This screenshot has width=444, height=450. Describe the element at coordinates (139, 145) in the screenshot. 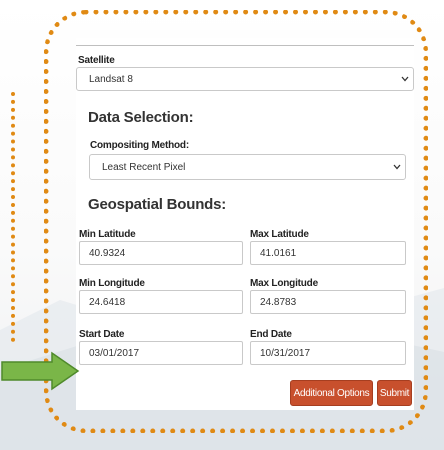

I see `compositing-method-label: Compositing Method:` at that location.